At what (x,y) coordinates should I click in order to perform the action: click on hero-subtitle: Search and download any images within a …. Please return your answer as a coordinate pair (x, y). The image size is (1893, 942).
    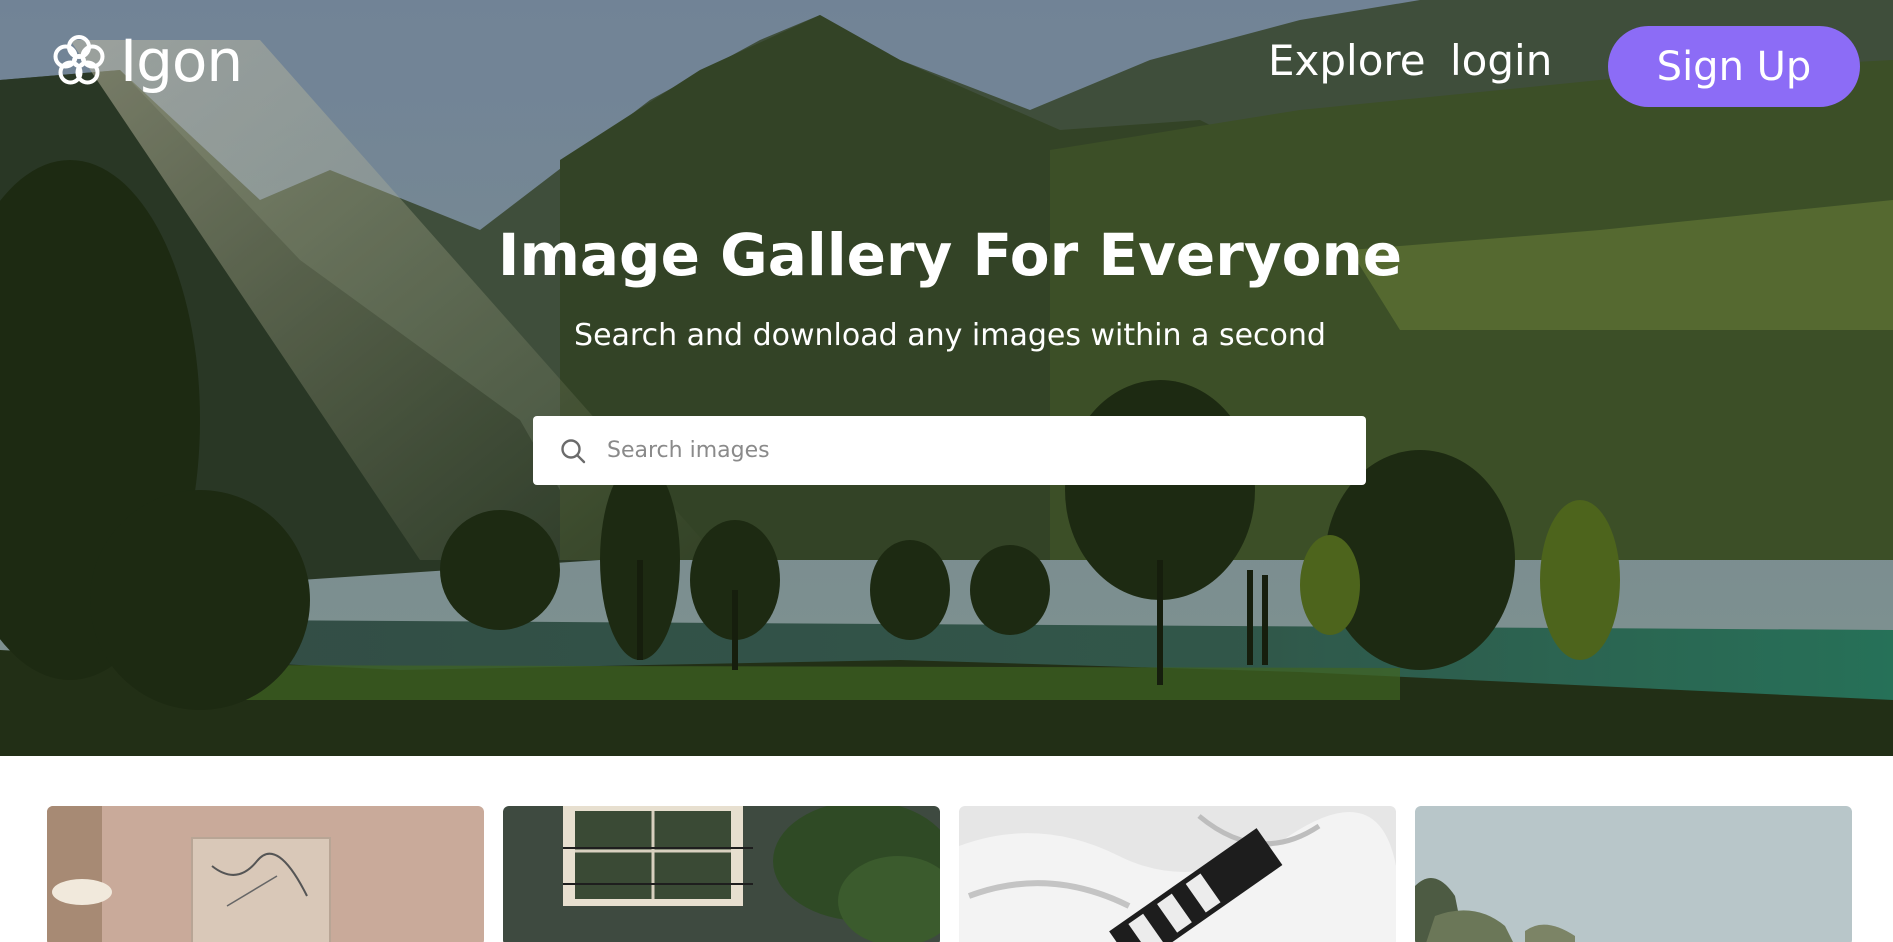
    Looking at the image, I should click on (950, 335).